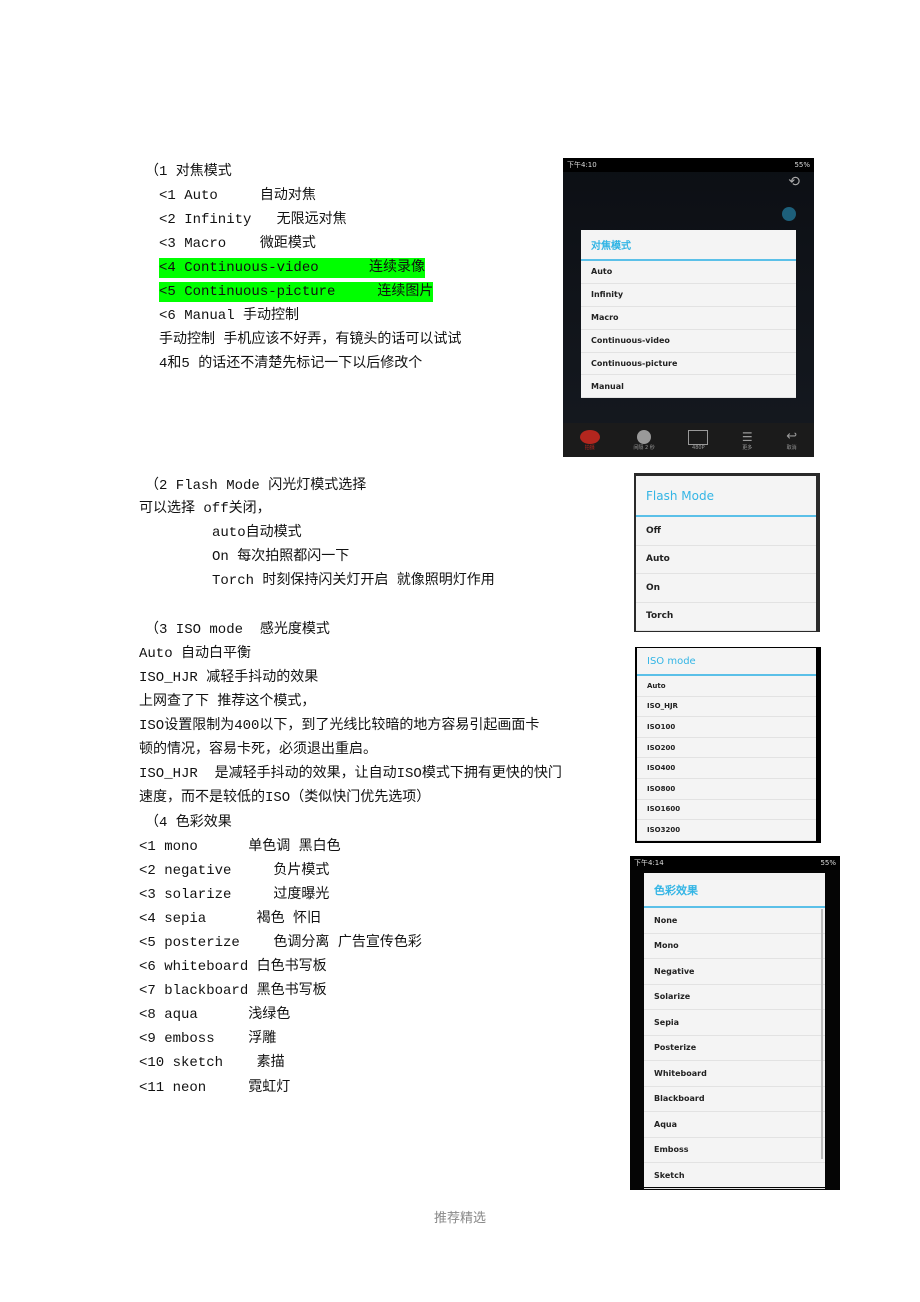 This screenshot has height=1302, width=920. Describe the element at coordinates (822, 1034) in the screenshot. I see `scrollbar` at that location.